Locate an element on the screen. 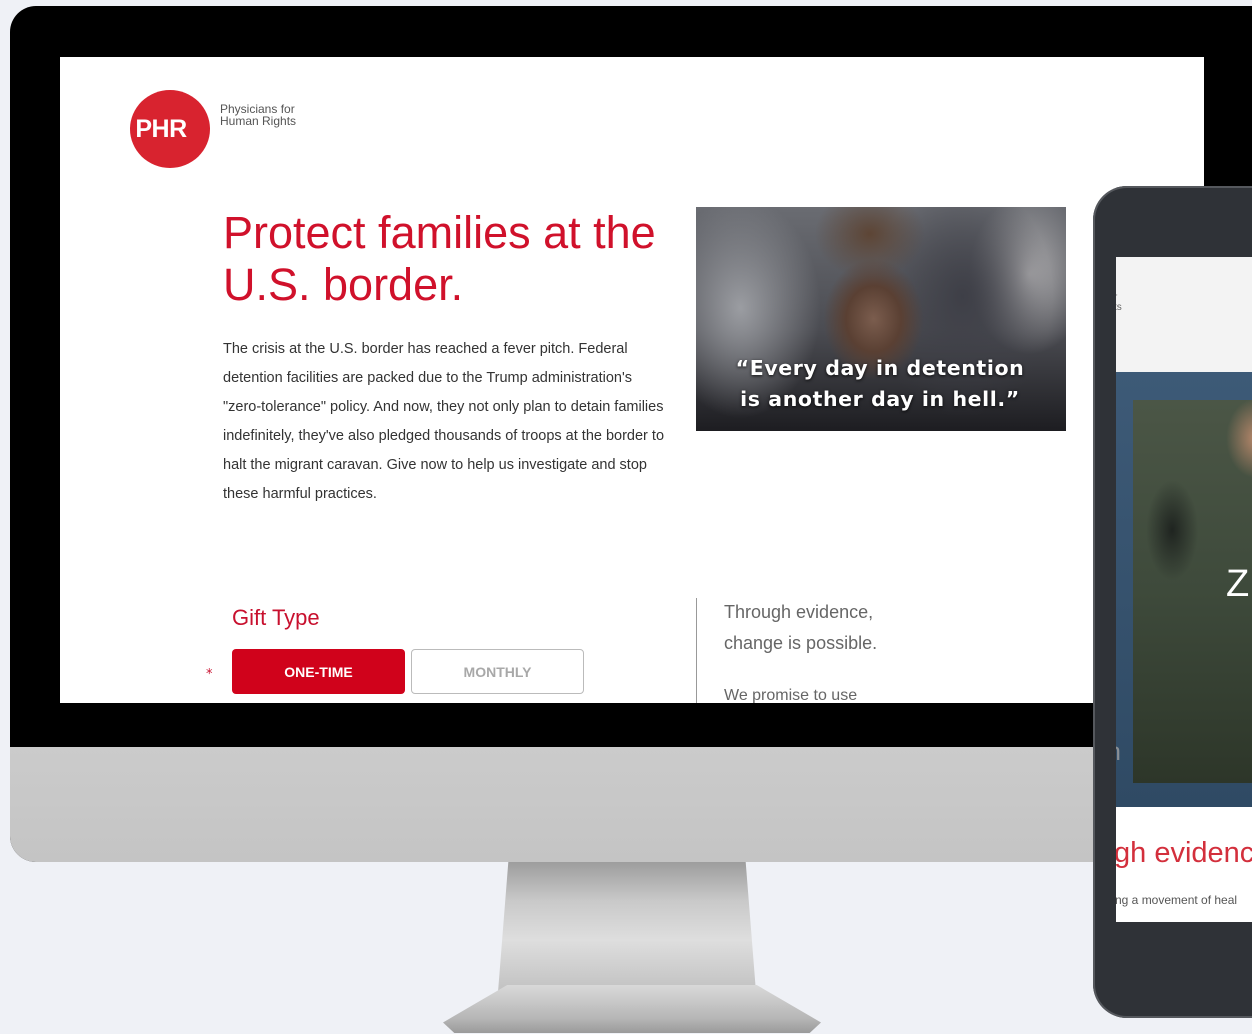 This screenshot has height=1034, width=1252. tablet-logo-line2: ts is located at coordinates (1119, 307).